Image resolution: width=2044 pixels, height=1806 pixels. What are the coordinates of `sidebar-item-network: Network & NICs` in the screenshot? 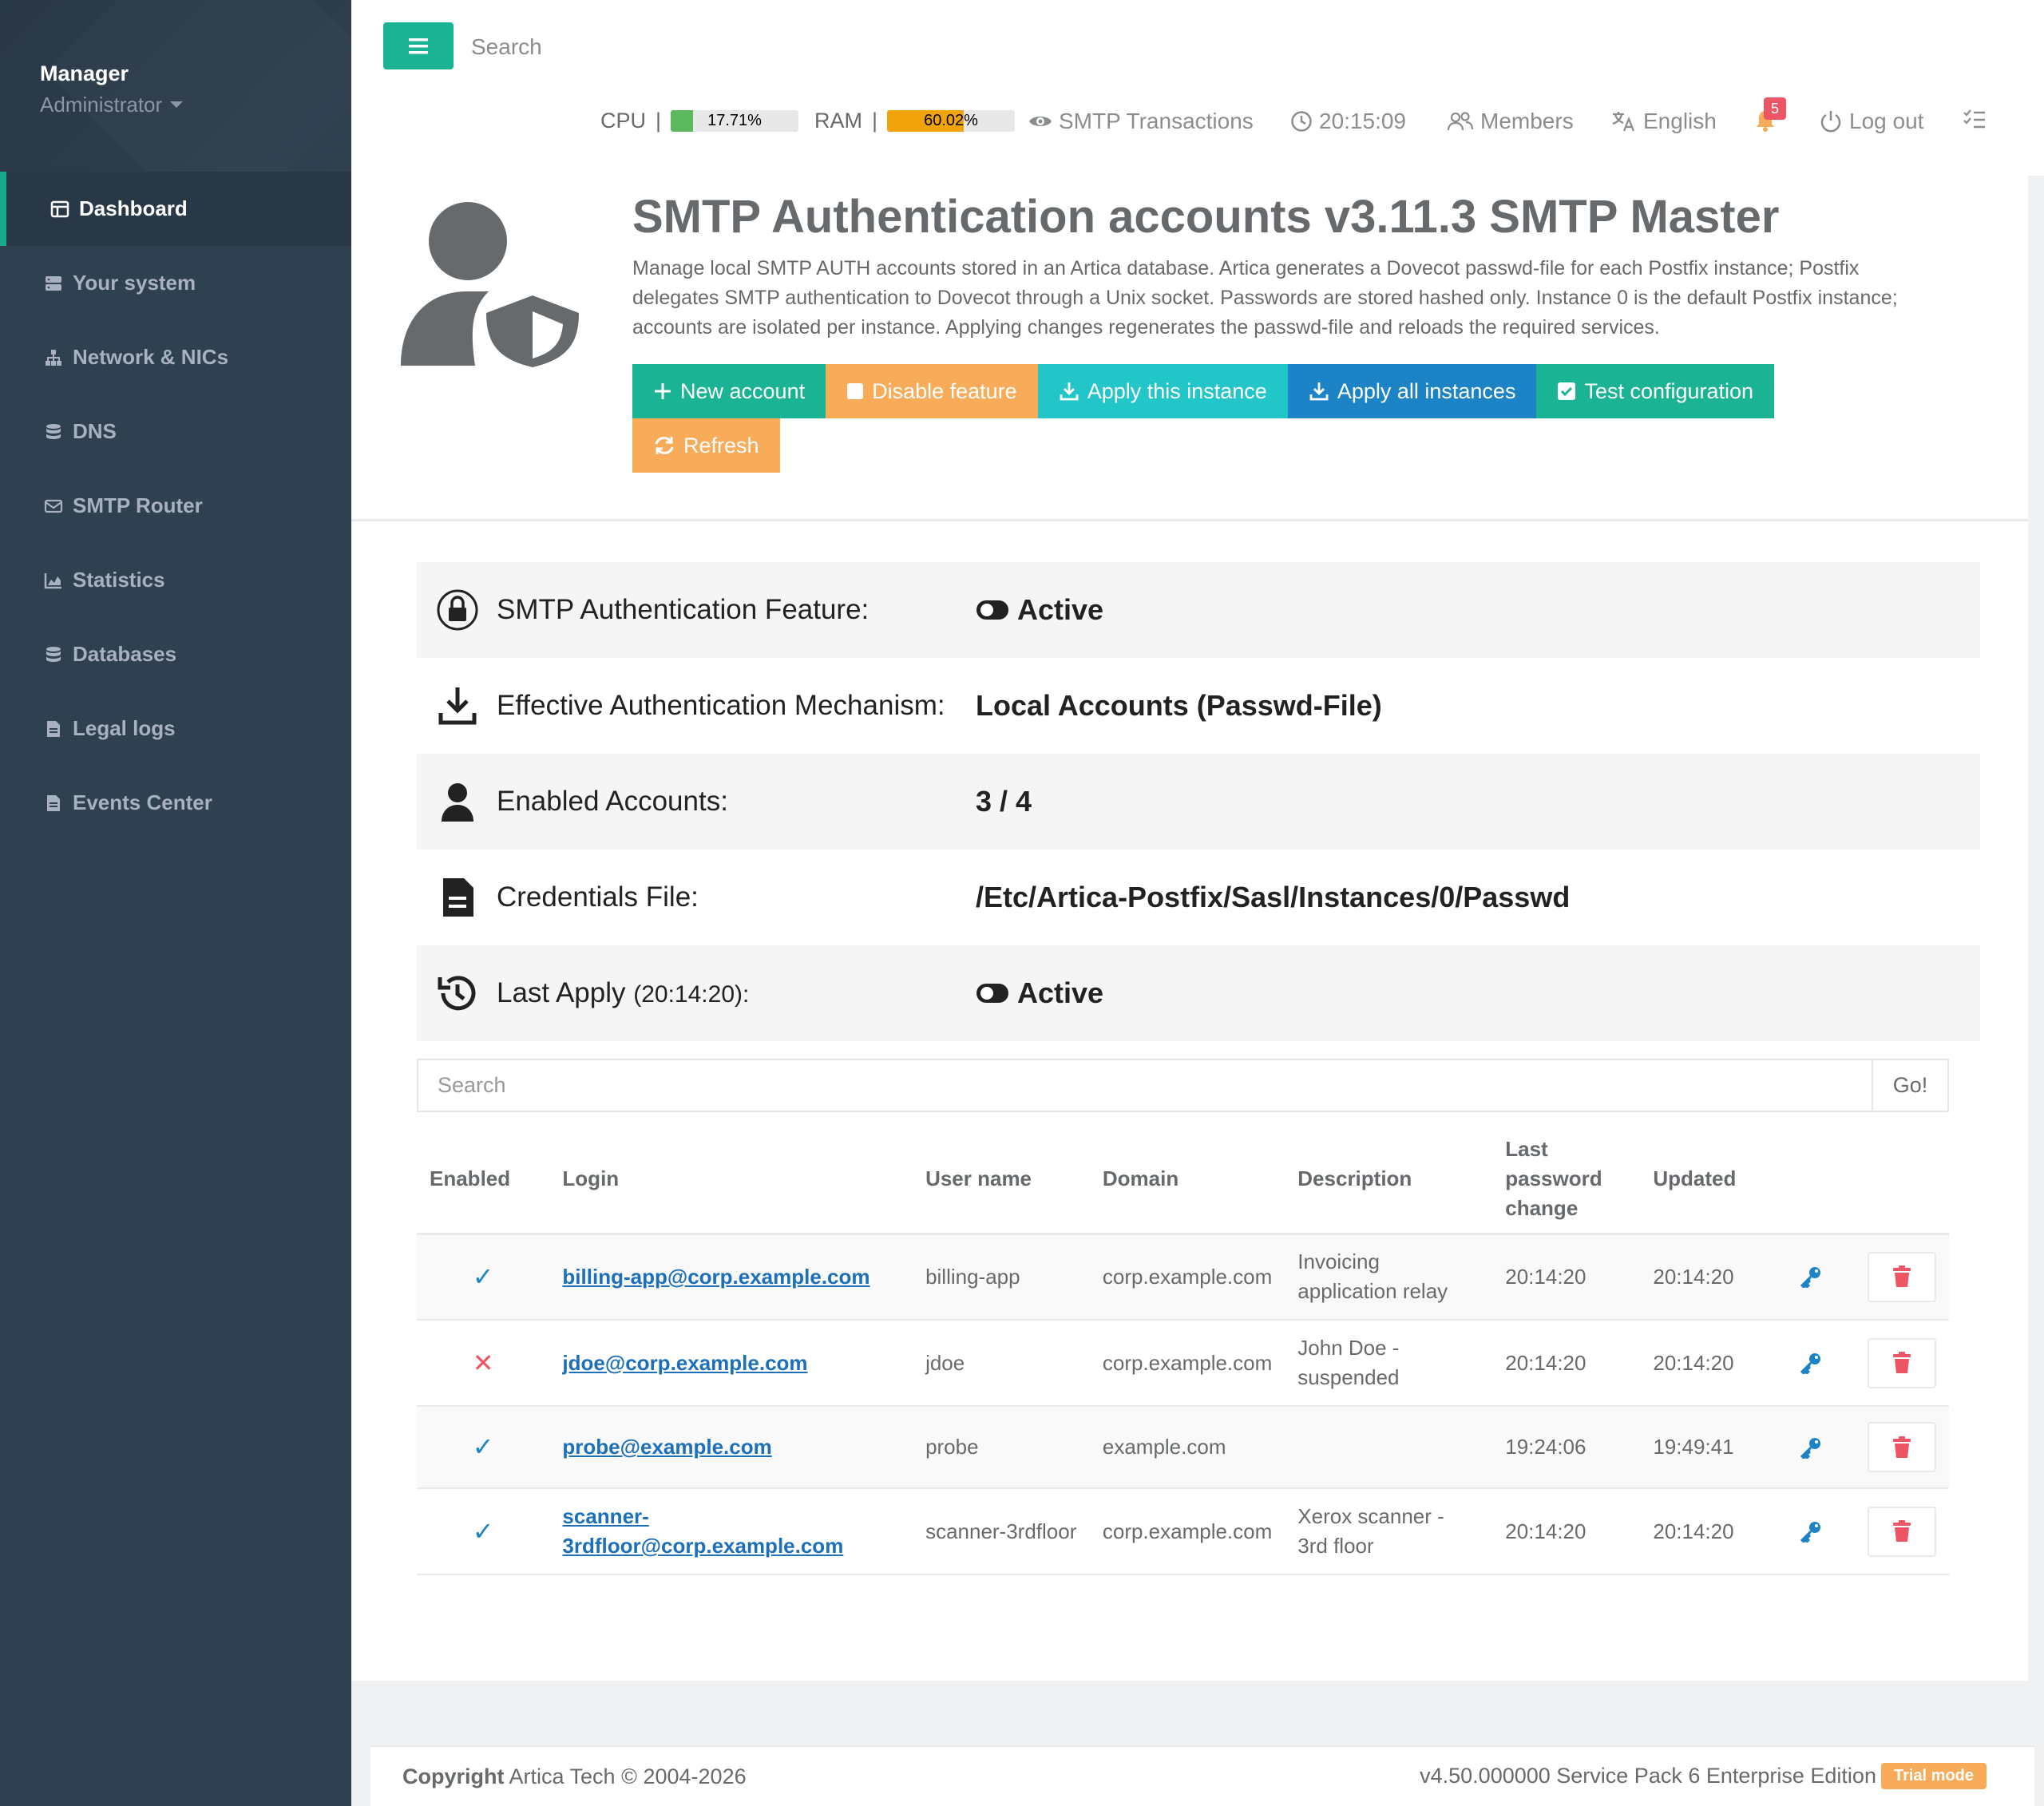 It's located at (175, 357).